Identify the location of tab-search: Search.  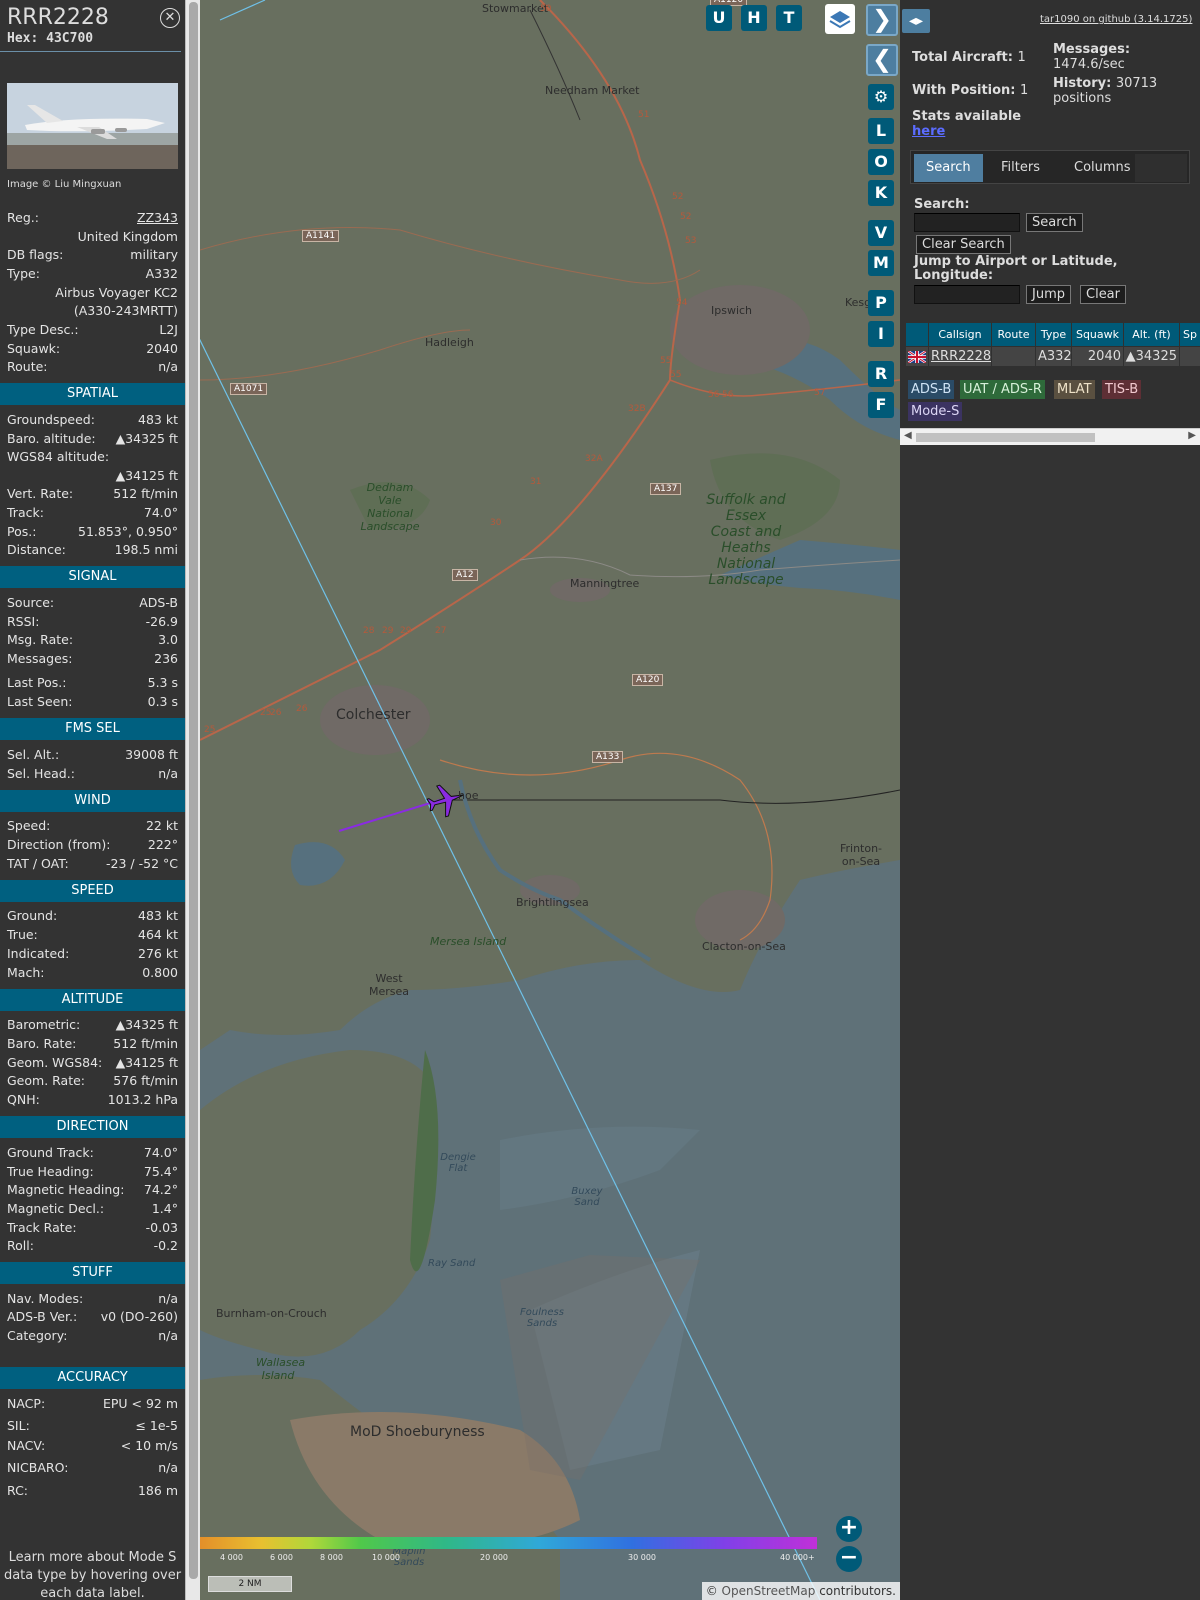
(948, 168).